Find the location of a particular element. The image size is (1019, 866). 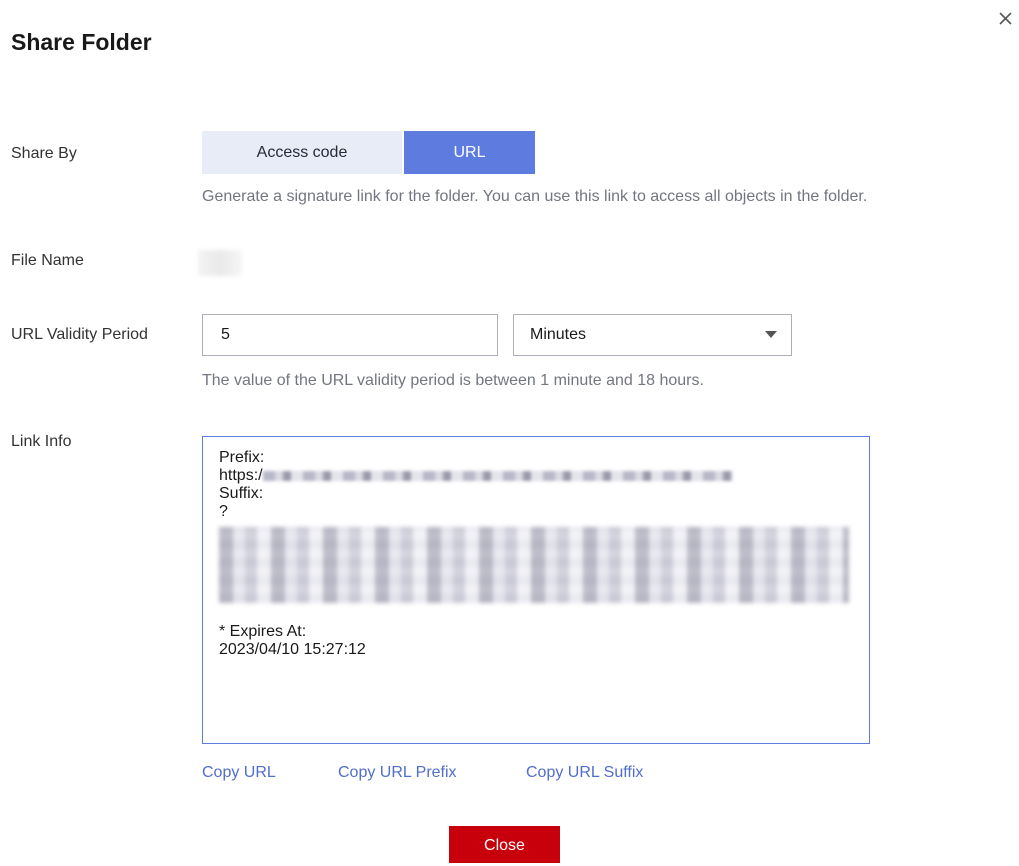

link-info-label: Link Info is located at coordinates (41, 441).